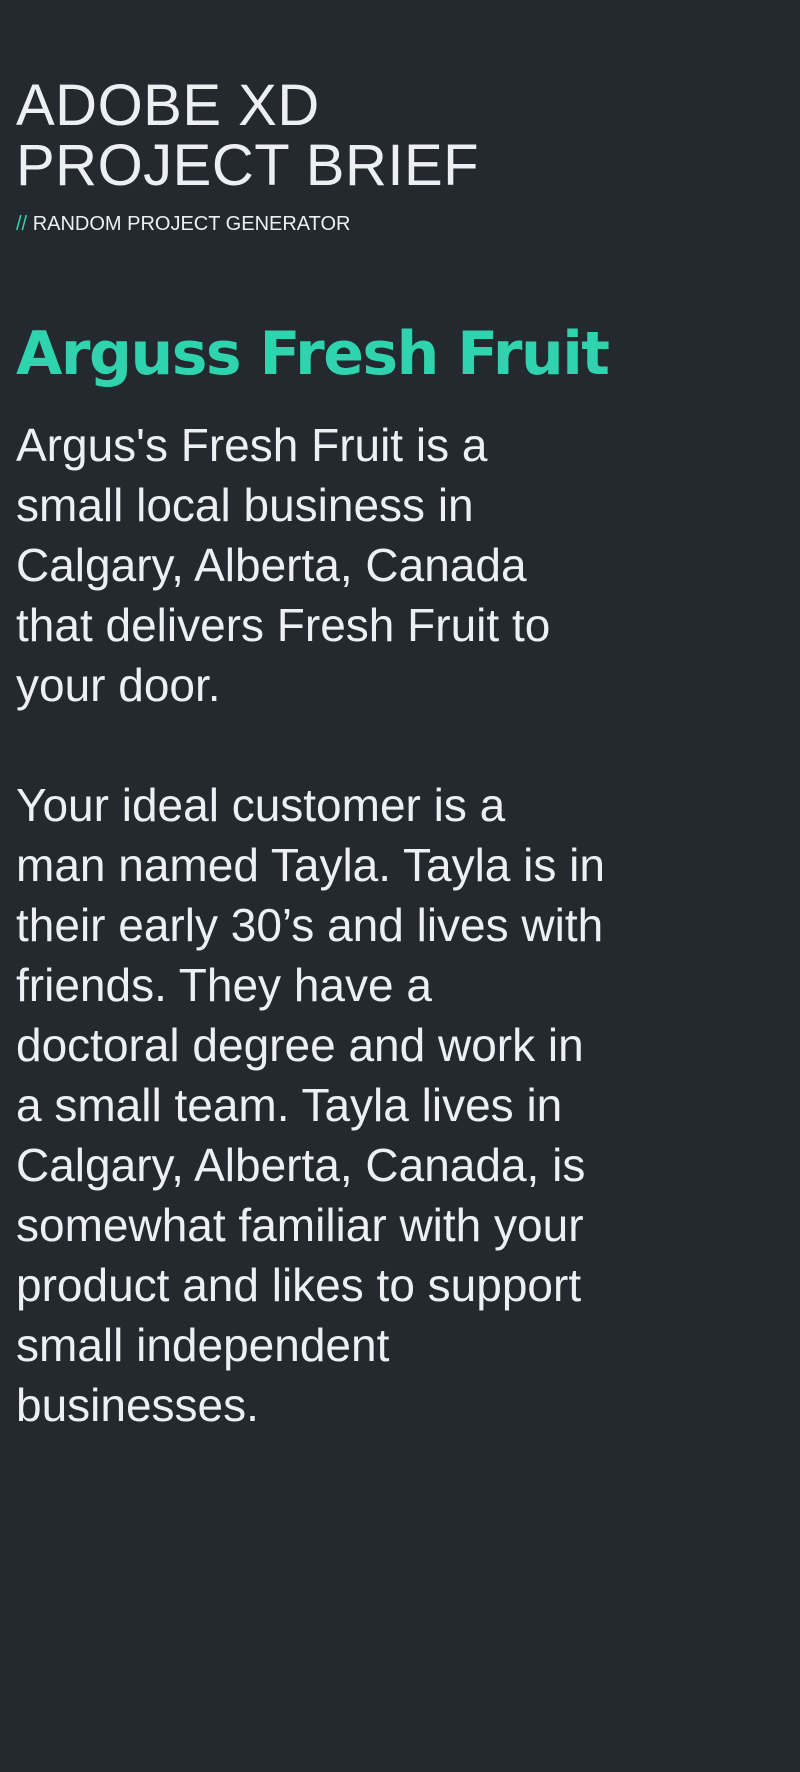  I want to click on project-name: Arguss Fresh Fruit, so click(313, 354).